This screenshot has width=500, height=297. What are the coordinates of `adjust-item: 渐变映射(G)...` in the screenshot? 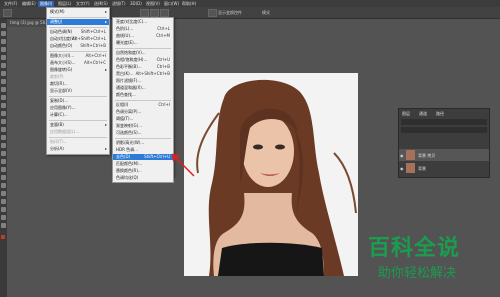 It's located at (143, 126).